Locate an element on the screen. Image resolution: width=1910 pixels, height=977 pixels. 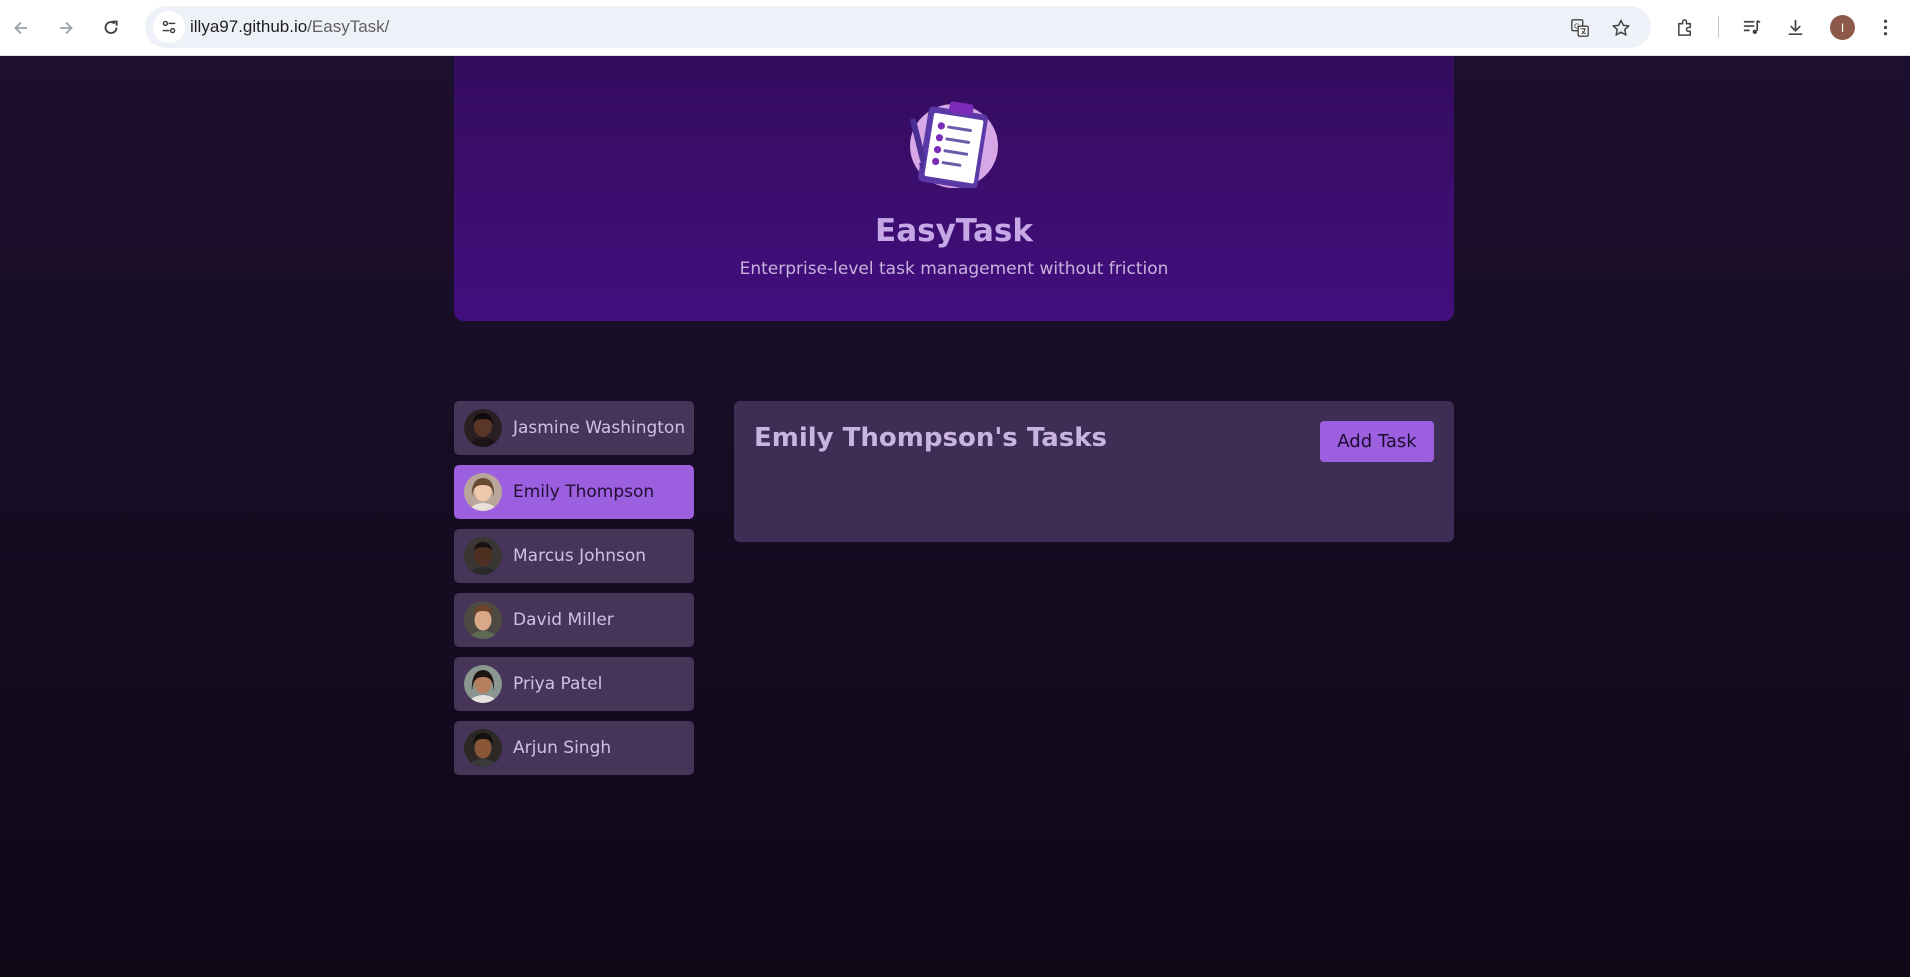
user-item-arjun-singh: Arjun Singh is located at coordinates (574, 748).